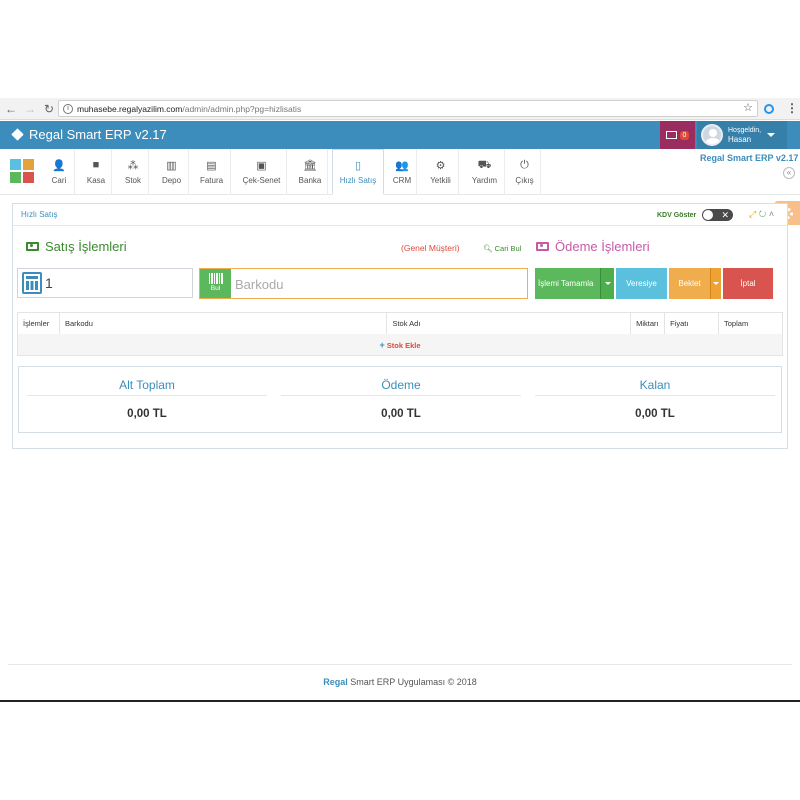  Describe the element at coordinates (402, 172) in the screenshot. I see `toolbar-item-crm: 👥 CRM` at that location.